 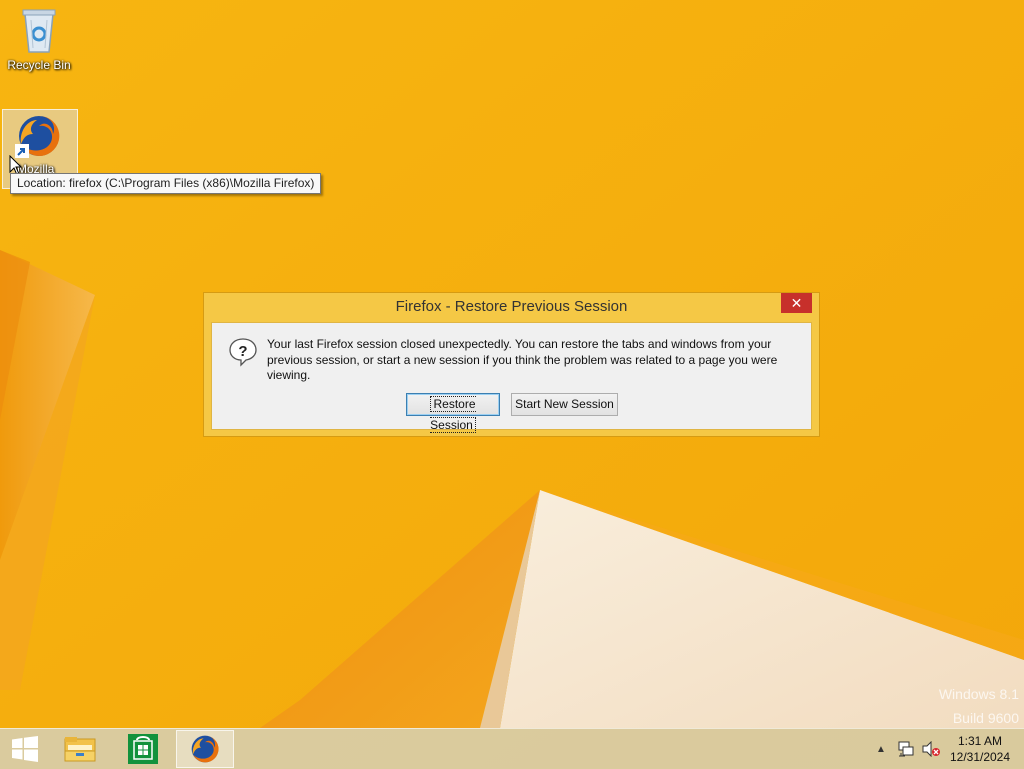 What do you see at coordinates (511, 306) in the screenshot?
I see `dialog-title: Firefox - Restore Previous Session` at bounding box center [511, 306].